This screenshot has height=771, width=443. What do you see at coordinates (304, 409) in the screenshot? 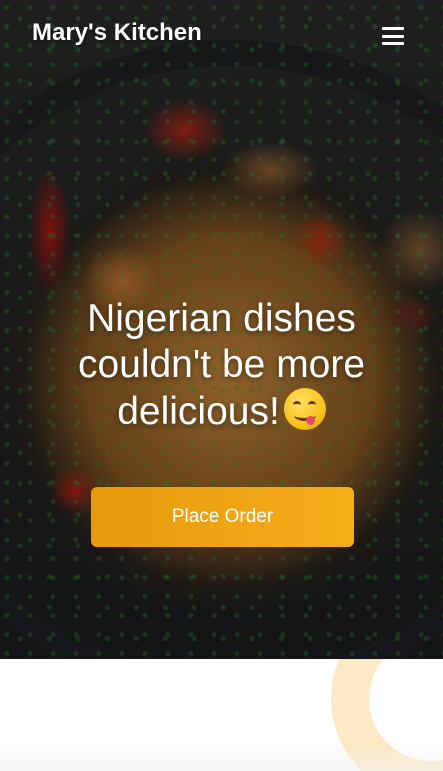
I see `face-savoring-food-emoji-icon` at bounding box center [304, 409].